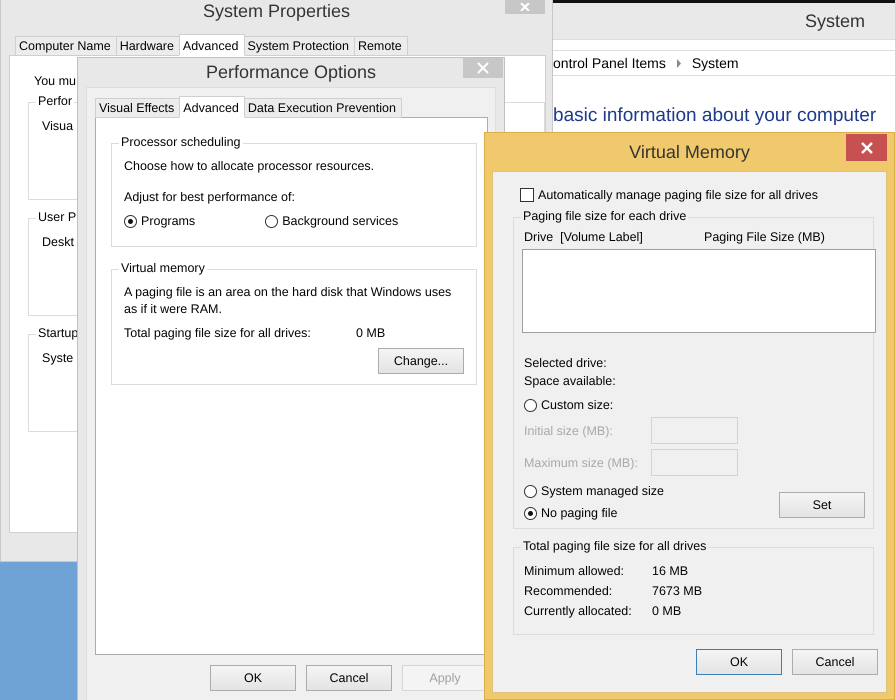 The width and height of the screenshot is (895, 700). Describe the element at coordinates (331, 221) in the screenshot. I see `radio-option: Background services` at that location.